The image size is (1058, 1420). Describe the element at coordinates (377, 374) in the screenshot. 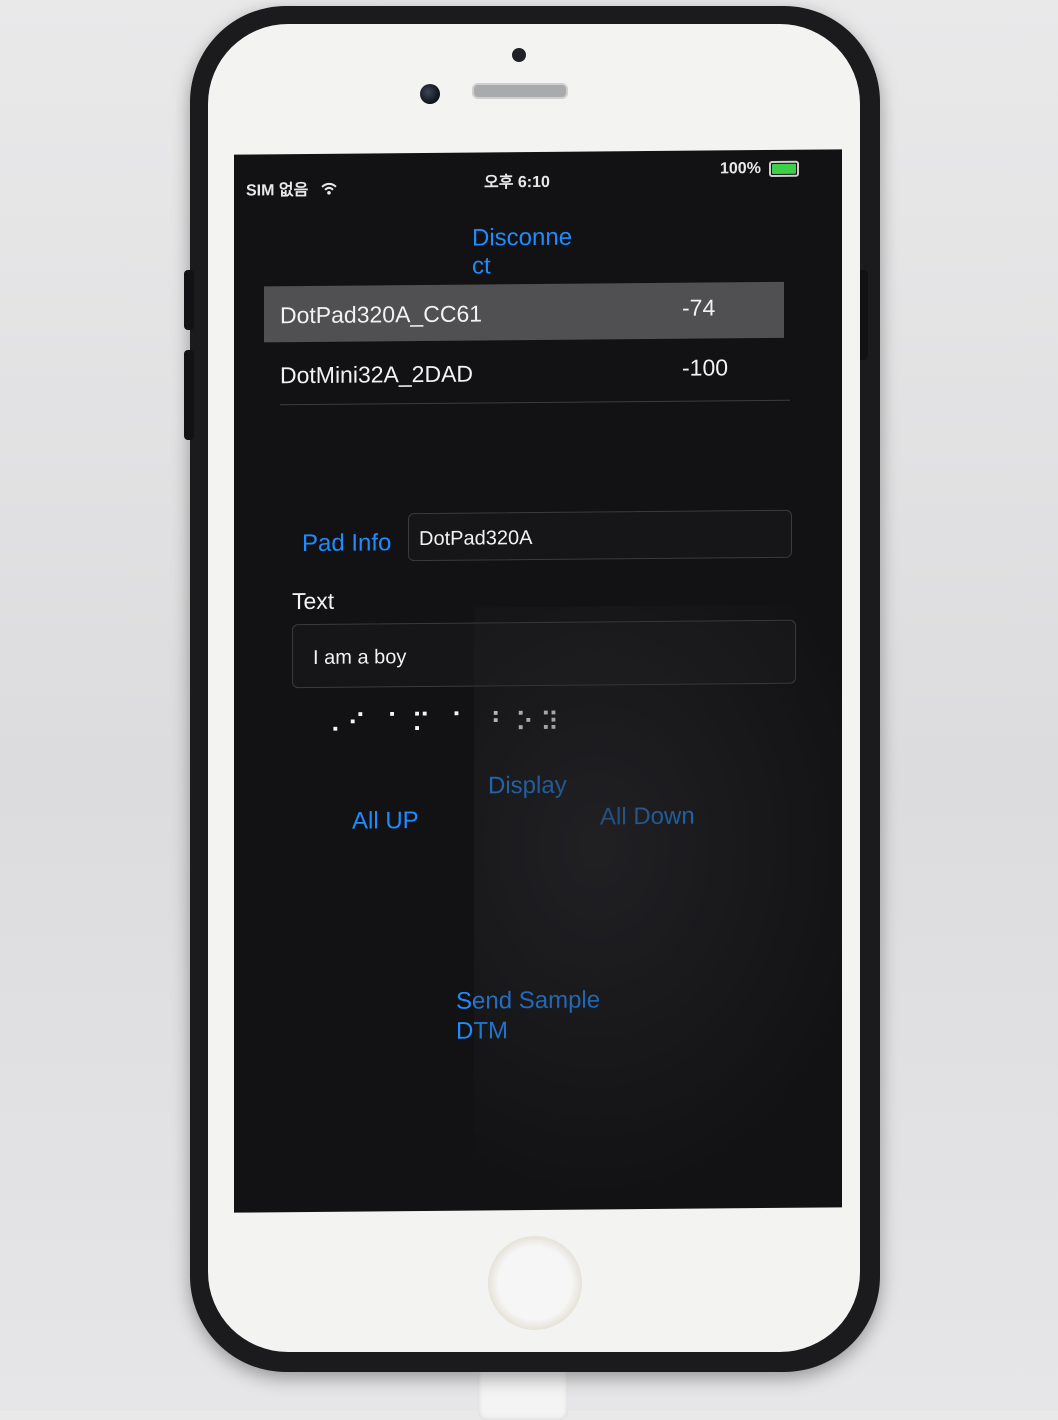

I see `device-name: DotMini32A_2DAD` at that location.